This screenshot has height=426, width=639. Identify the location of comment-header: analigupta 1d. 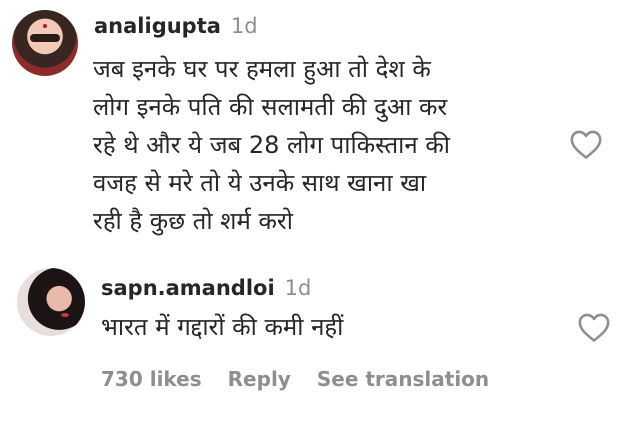
(176, 26).